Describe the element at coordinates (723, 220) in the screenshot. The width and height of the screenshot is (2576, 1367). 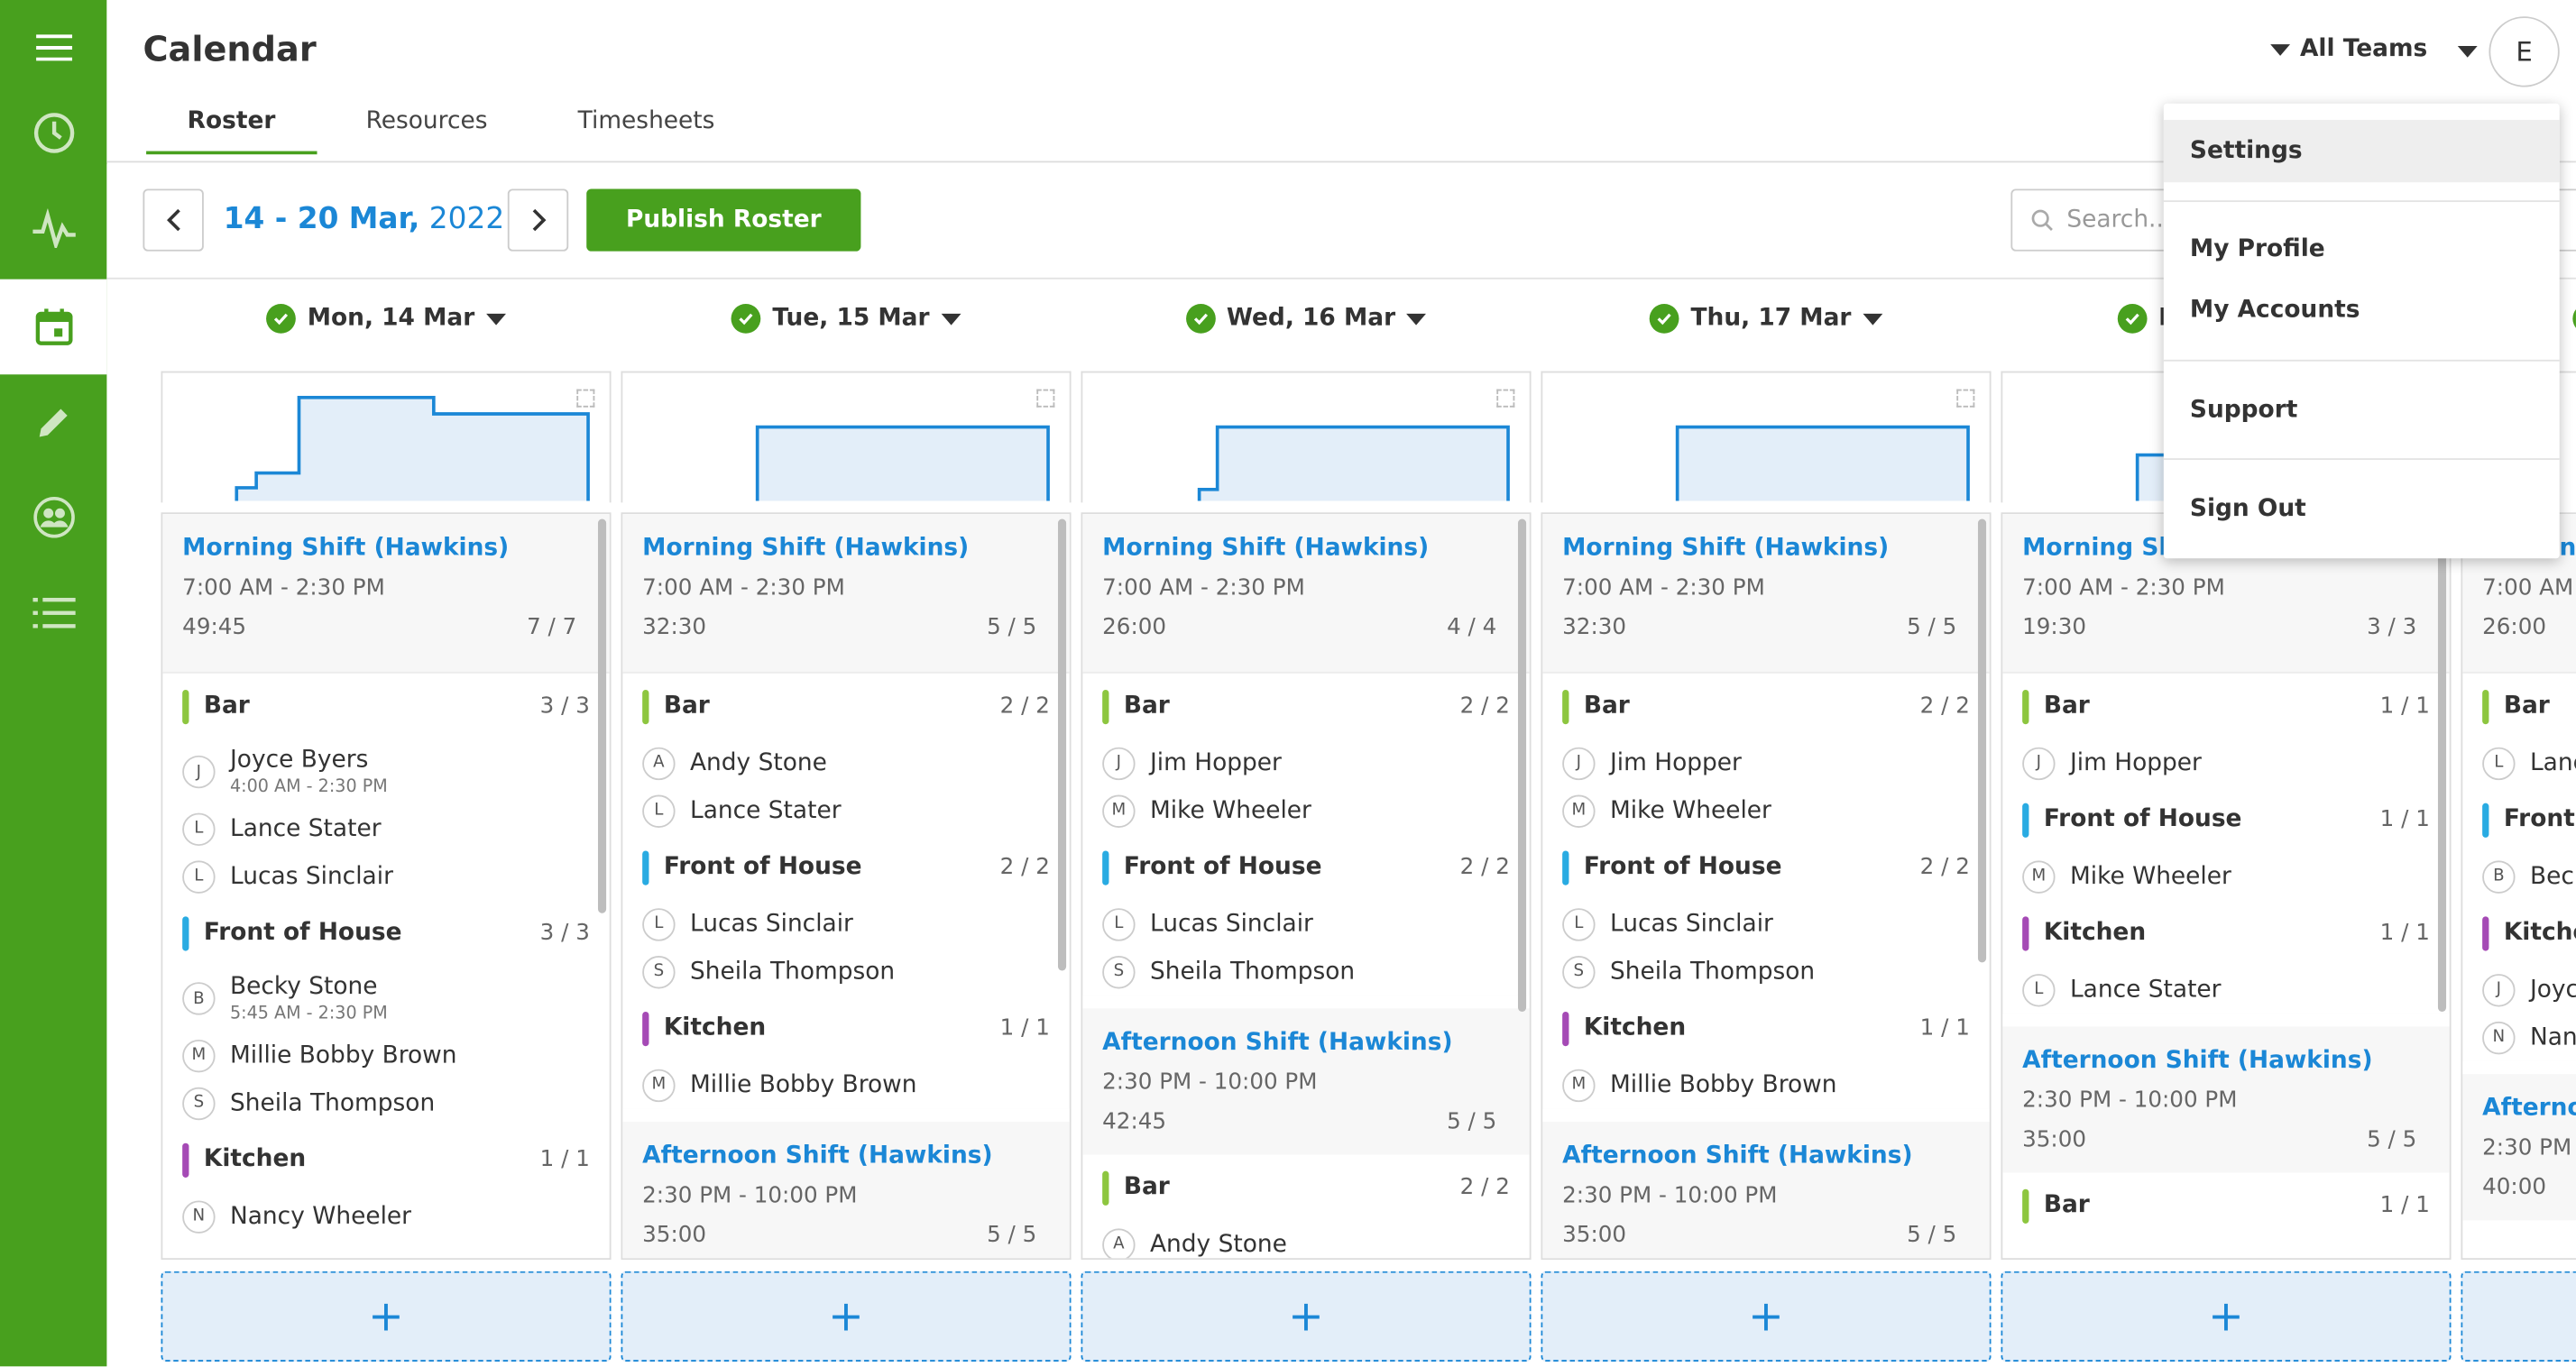
I see `publish-roster-button: Publish Roster` at that location.